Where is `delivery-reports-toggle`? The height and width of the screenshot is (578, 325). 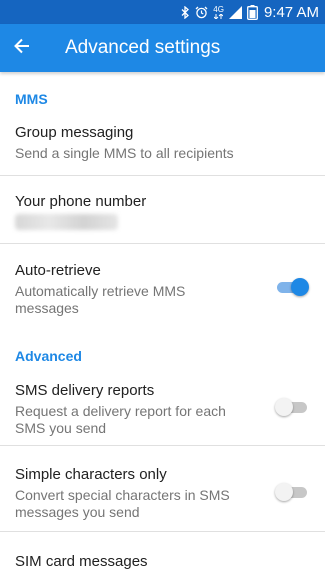
delivery-reports-toggle is located at coordinates (292, 407).